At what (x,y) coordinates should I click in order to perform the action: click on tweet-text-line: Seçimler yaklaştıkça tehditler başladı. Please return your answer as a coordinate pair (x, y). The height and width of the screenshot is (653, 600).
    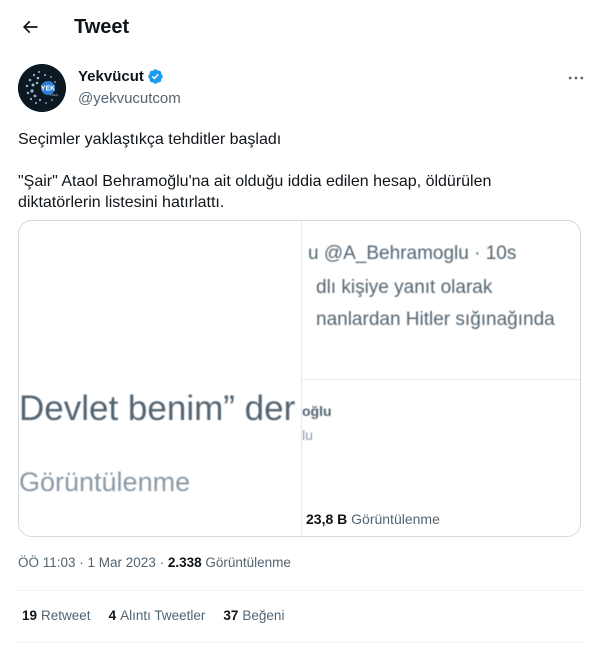
    Looking at the image, I should click on (150, 139).